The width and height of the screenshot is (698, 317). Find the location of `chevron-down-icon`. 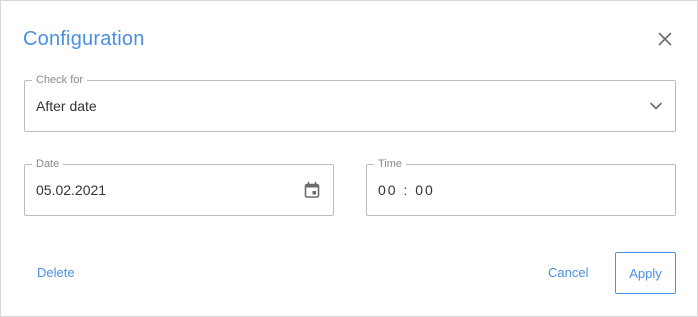

chevron-down-icon is located at coordinates (656, 106).